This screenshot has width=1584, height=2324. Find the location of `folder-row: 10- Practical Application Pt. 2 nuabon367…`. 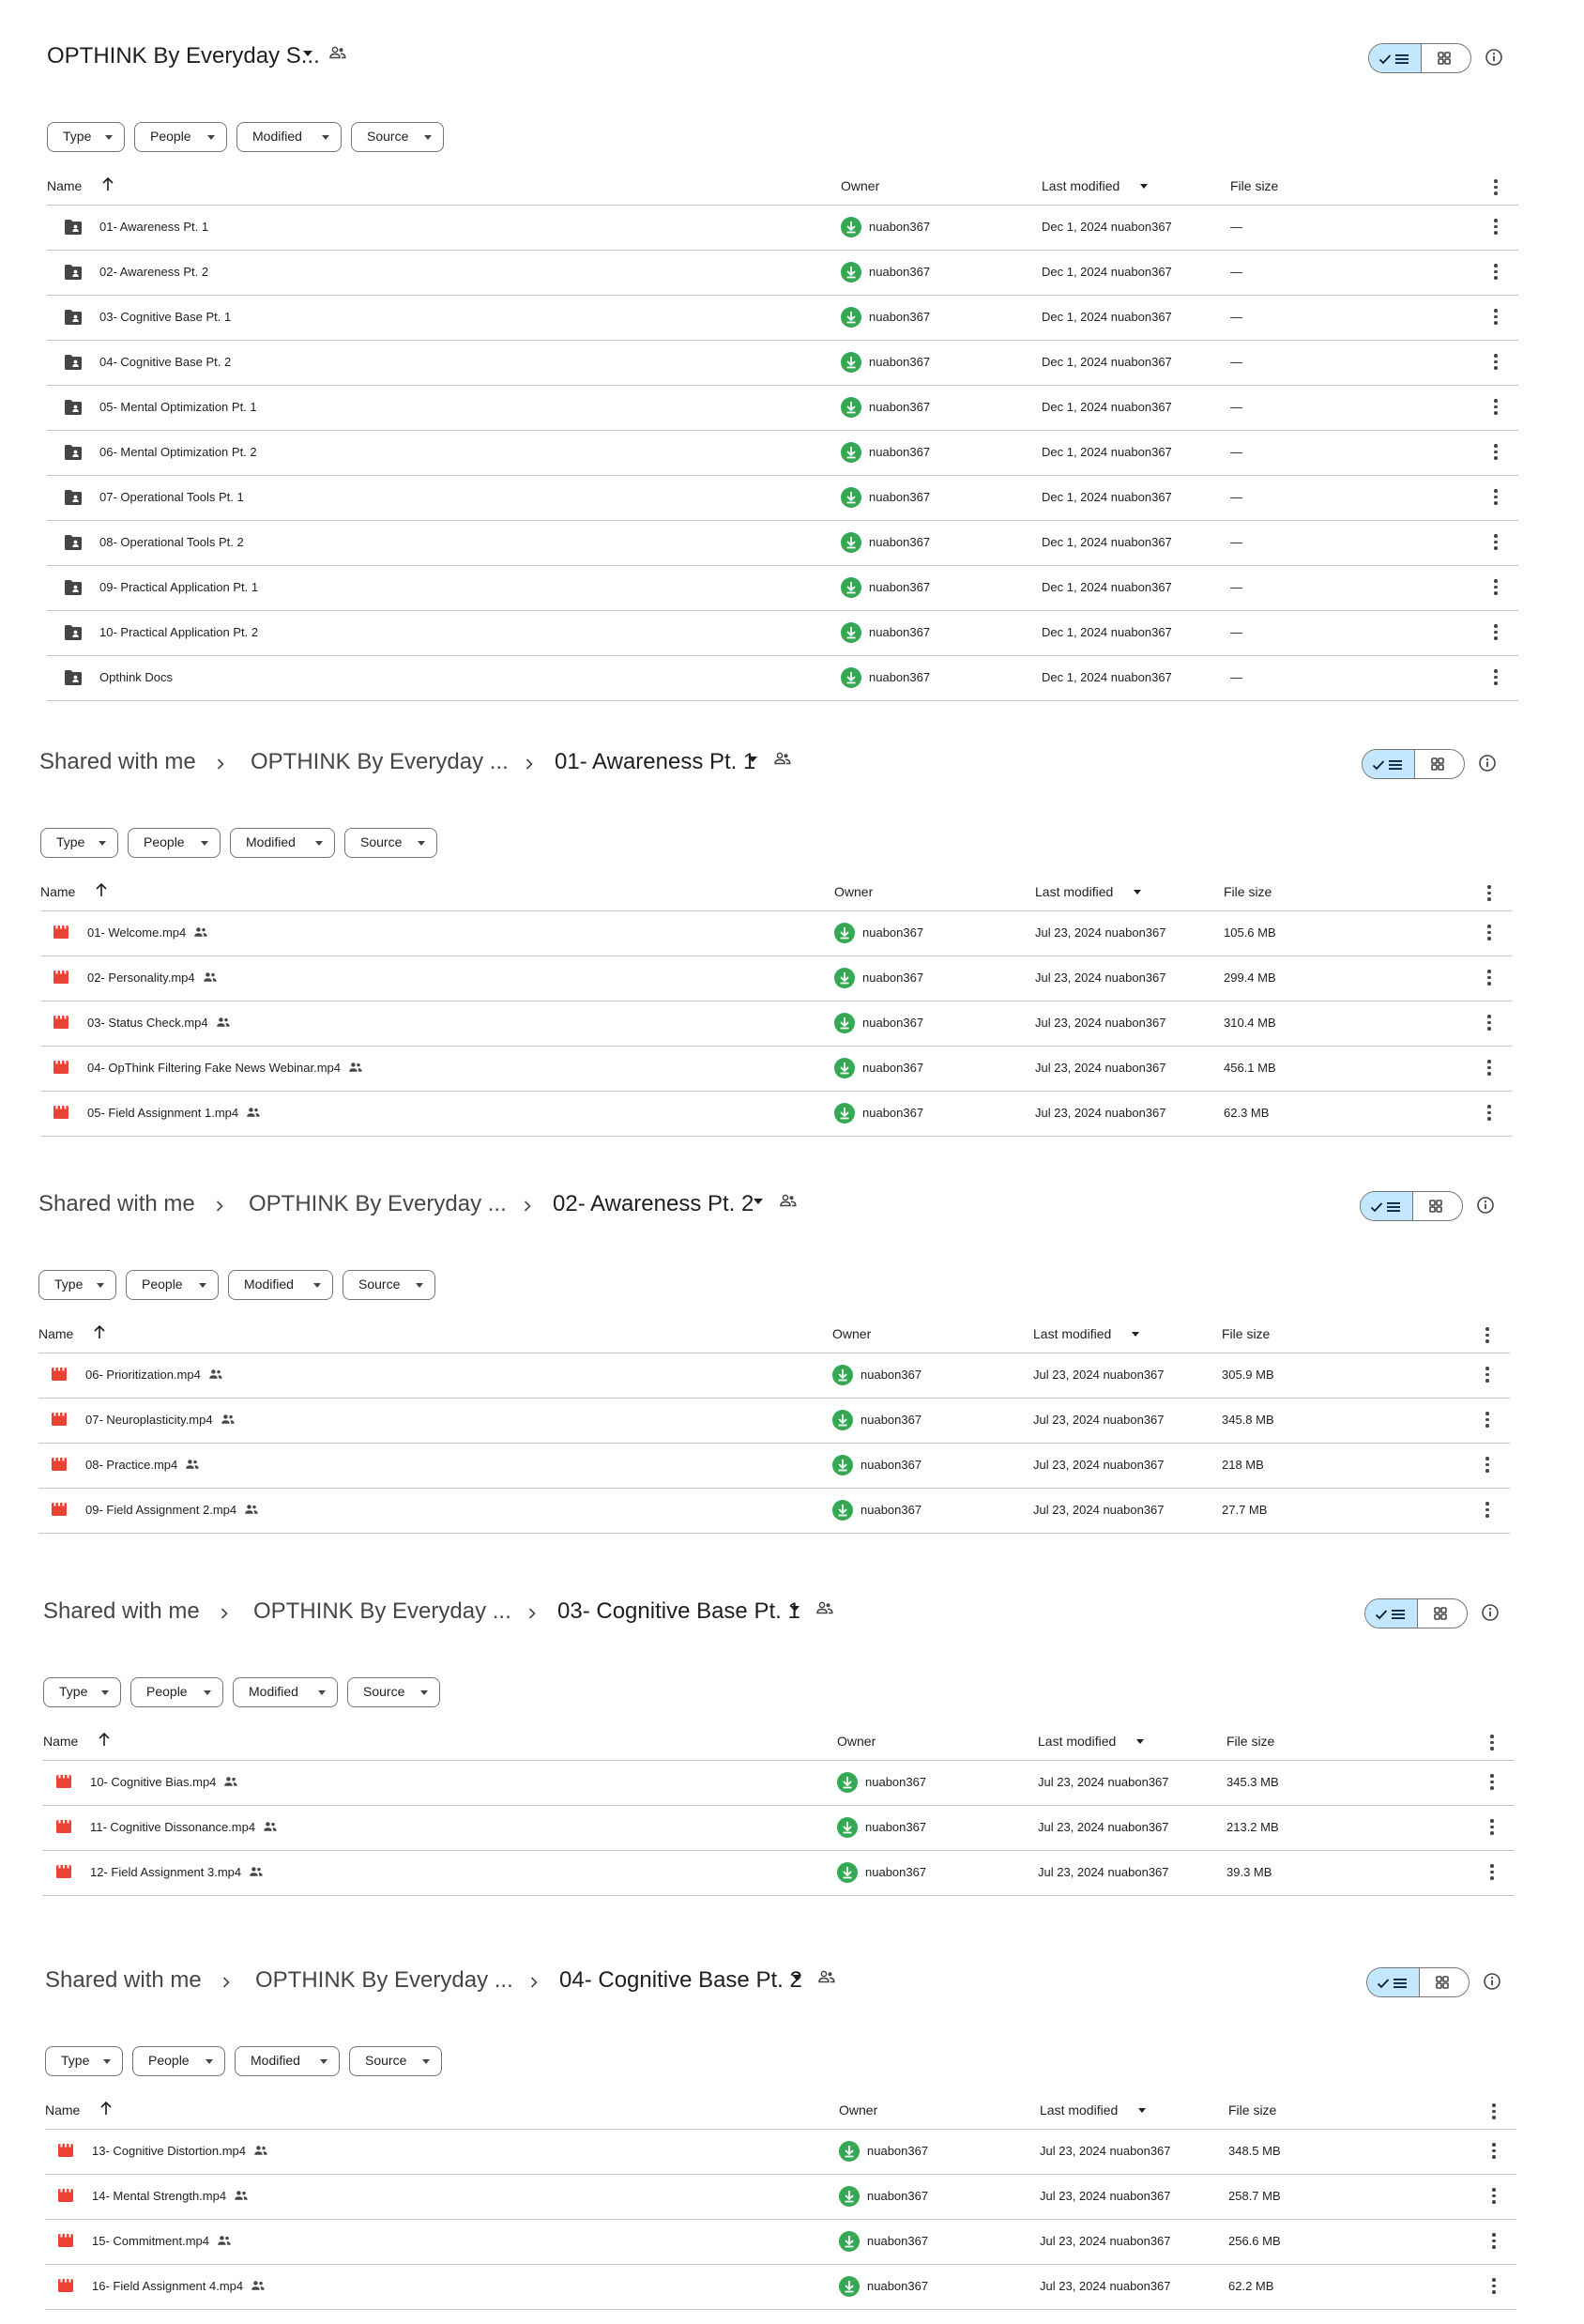

folder-row: 10- Practical Application Pt. 2 nuabon367… is located at coordinates (783, 633).